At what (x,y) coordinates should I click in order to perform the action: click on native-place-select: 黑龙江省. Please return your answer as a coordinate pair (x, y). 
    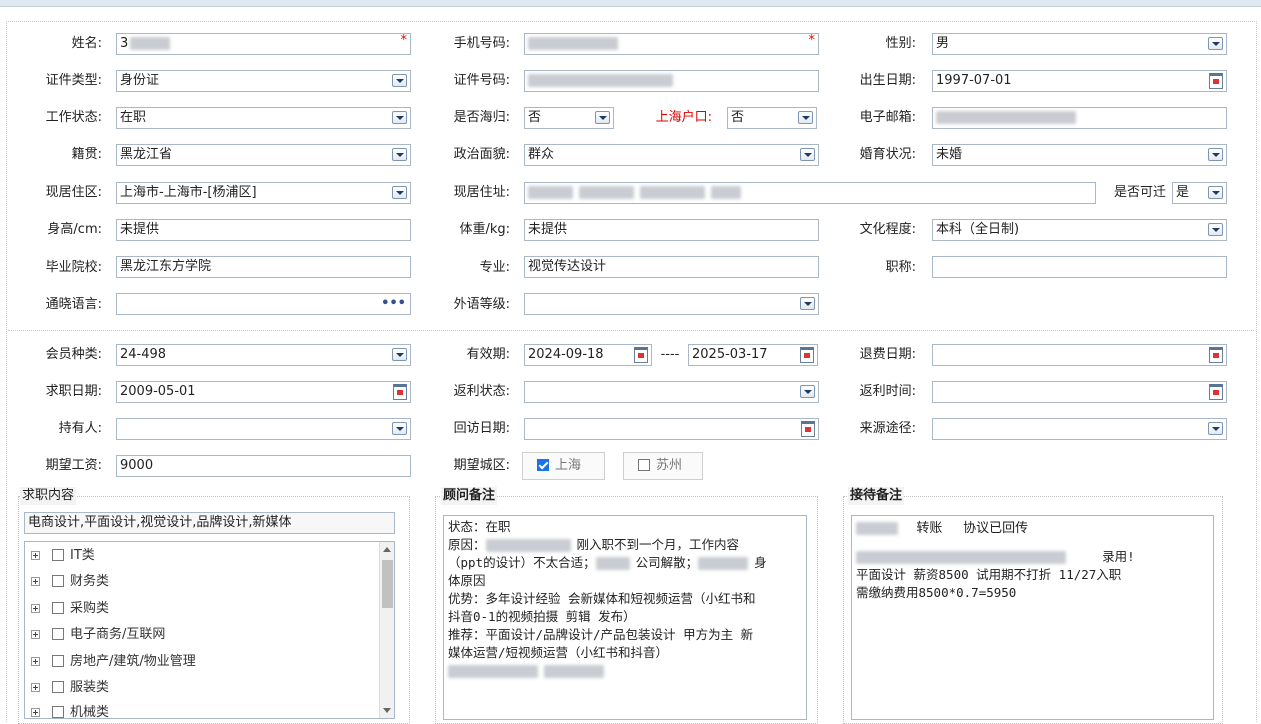
    Looking at the image, I should click on (263, 155).